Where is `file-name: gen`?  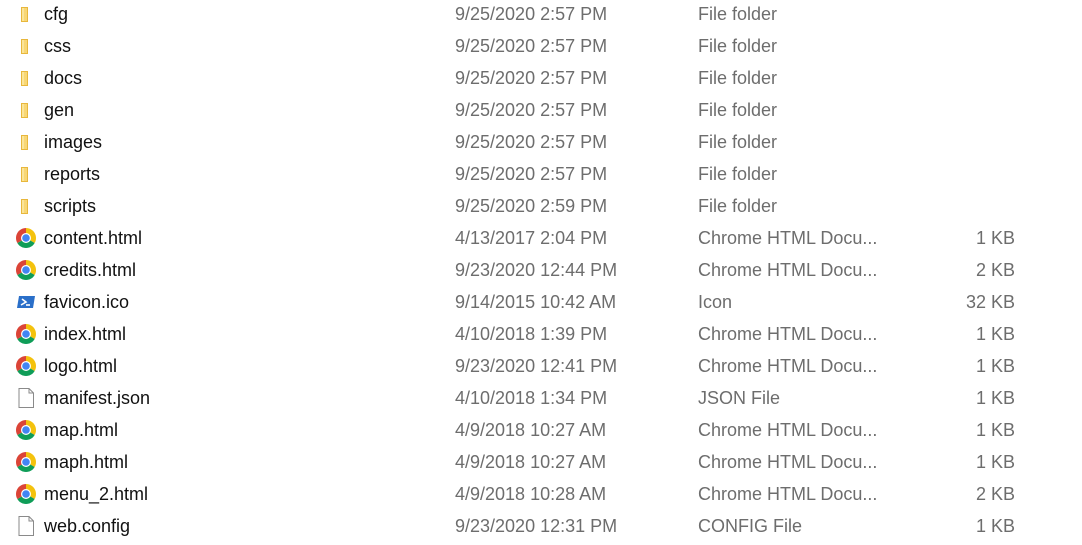
file-name: gen is located at coordinates (59, 110).